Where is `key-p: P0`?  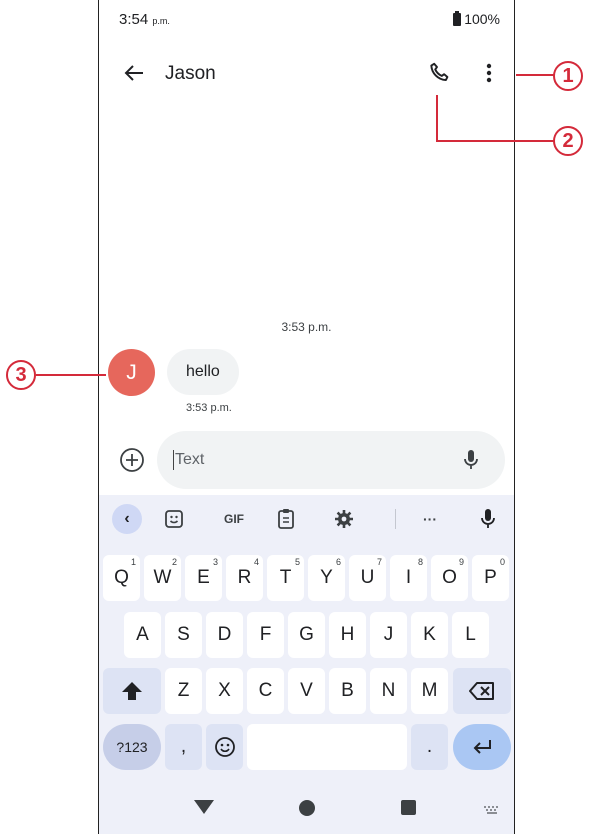
key-p: P0 is located at coordinates (490, 578).